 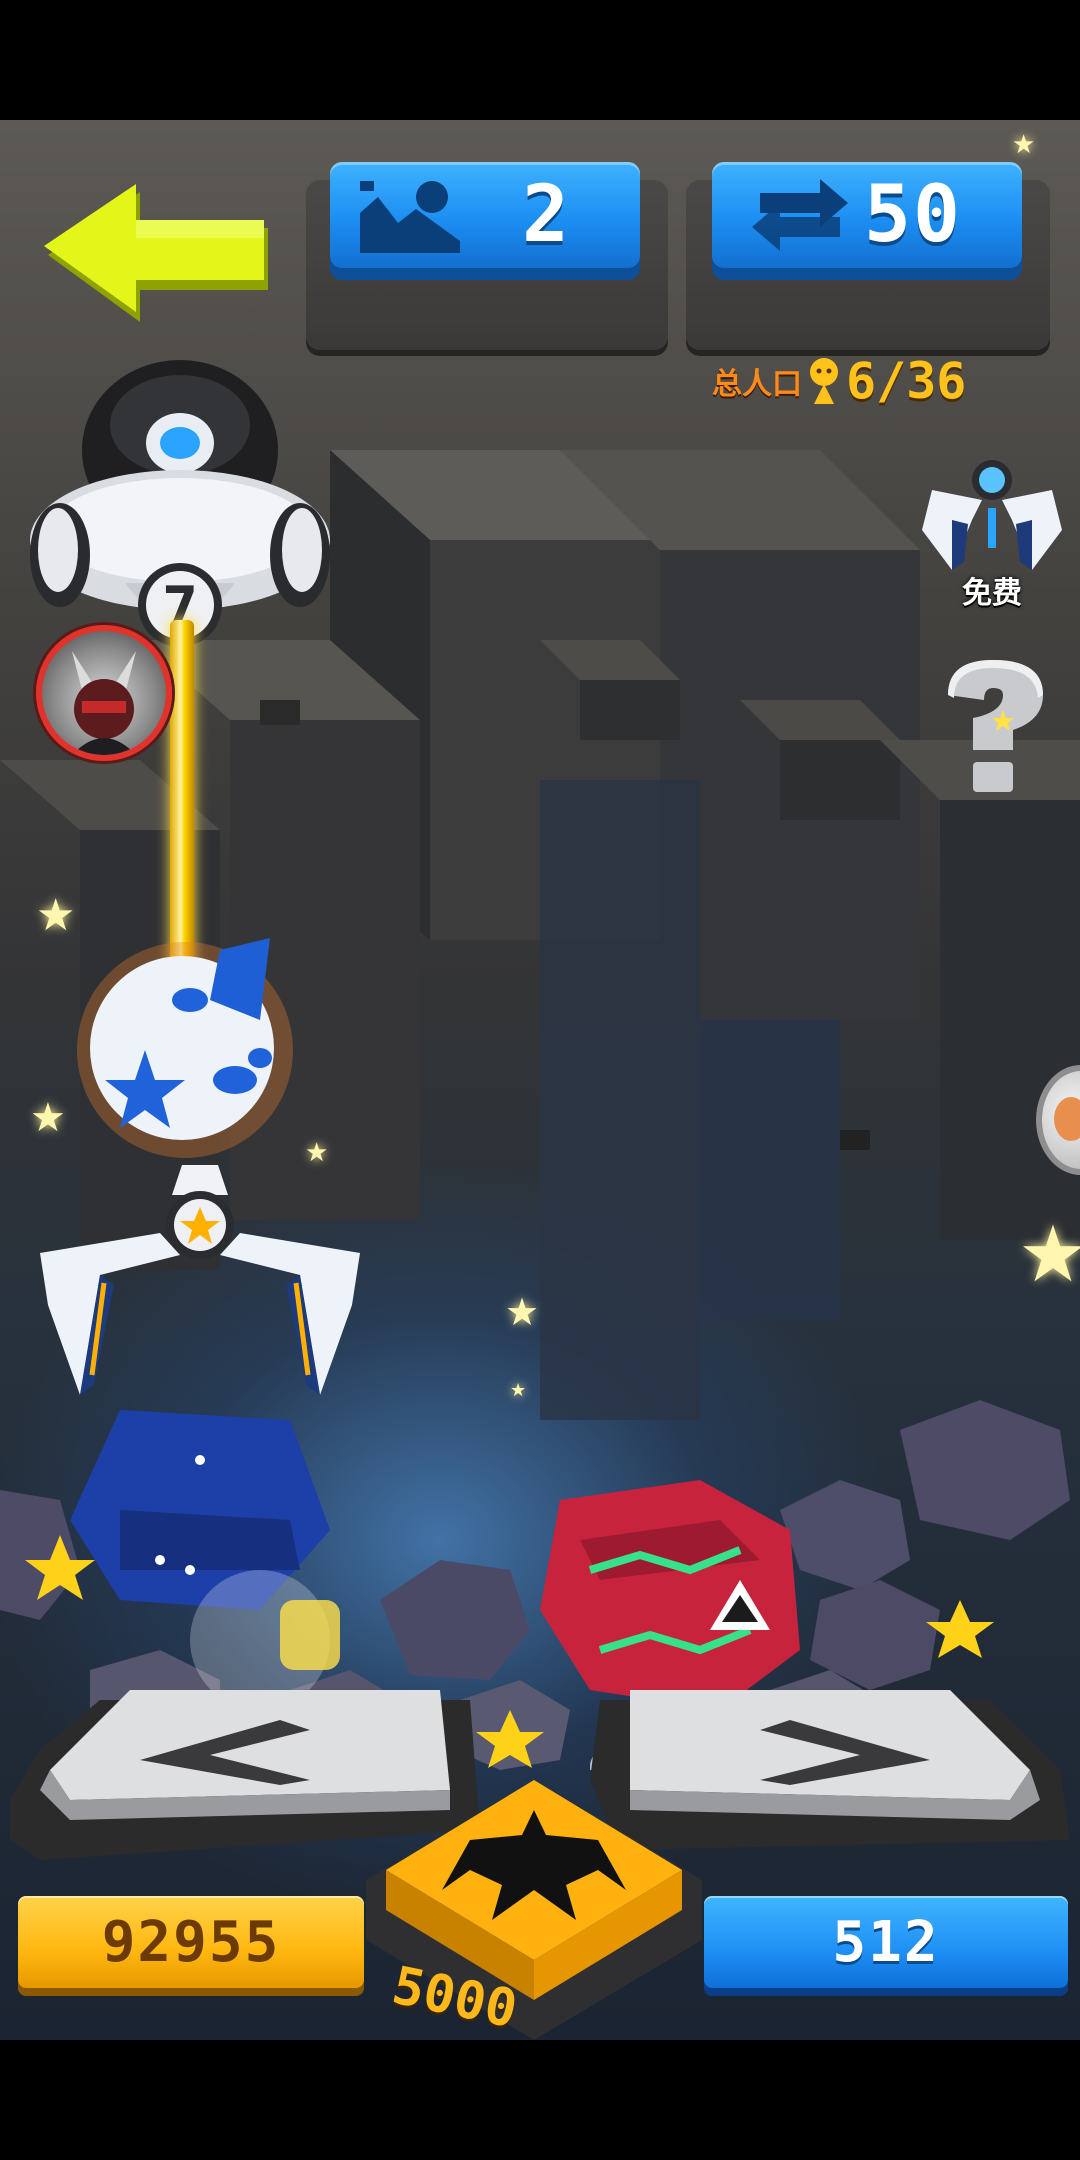 What do you see at coordinates (546, 215) in the screenshot?
I see `levels-value: 2` at bounding box center [546, 215].